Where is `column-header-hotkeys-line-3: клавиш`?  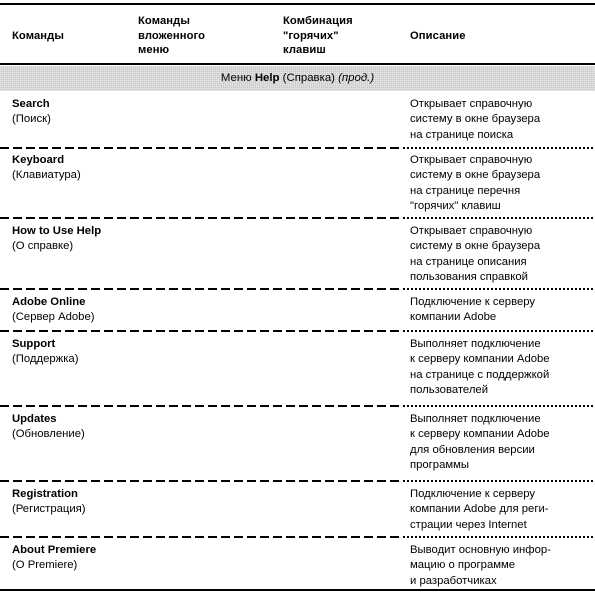
column-header-hotkeys-line-3: клавиш is located at coordinates (304, 50).